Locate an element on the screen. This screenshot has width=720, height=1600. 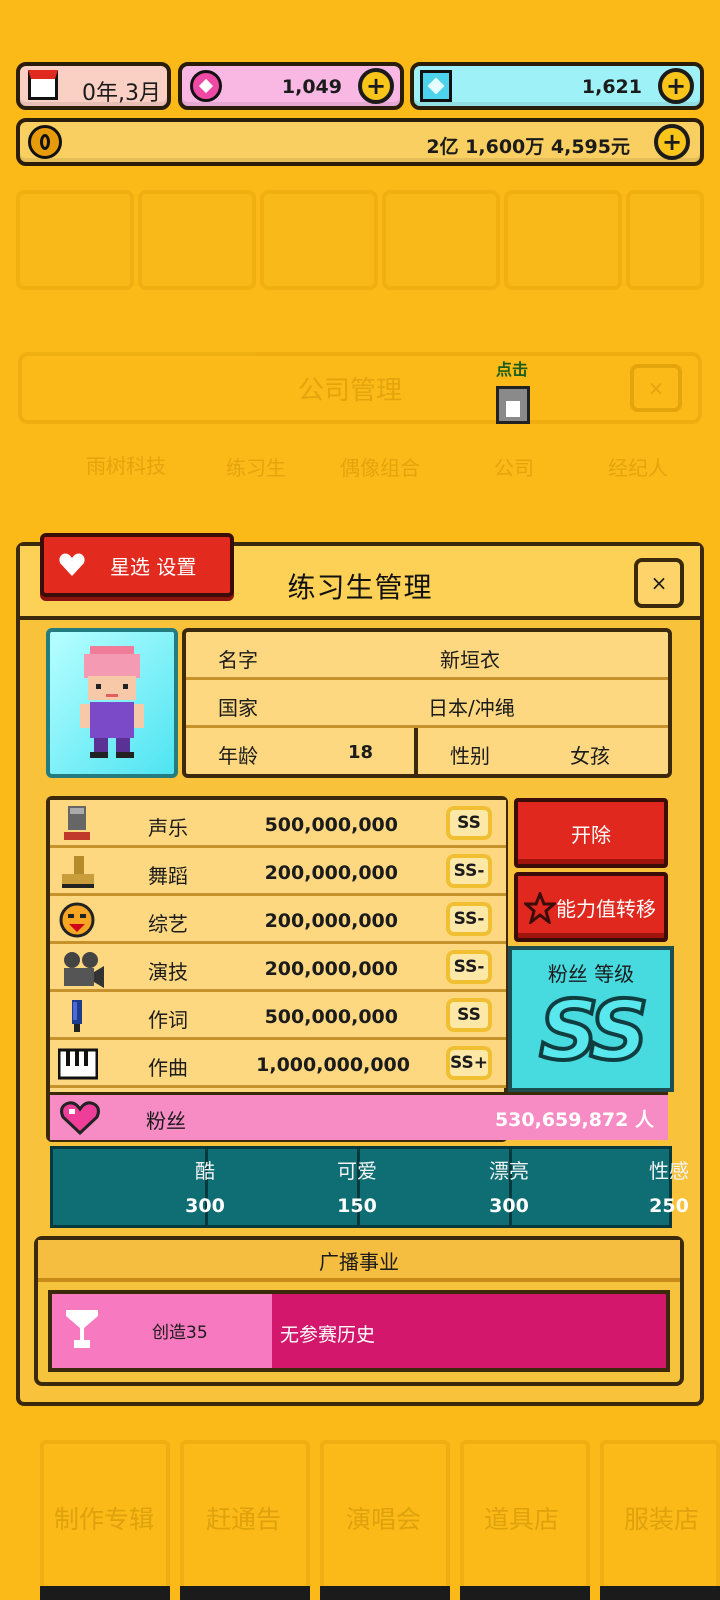
ability-transfer-label: 能力值转移 is located at coordinates (606, 908).